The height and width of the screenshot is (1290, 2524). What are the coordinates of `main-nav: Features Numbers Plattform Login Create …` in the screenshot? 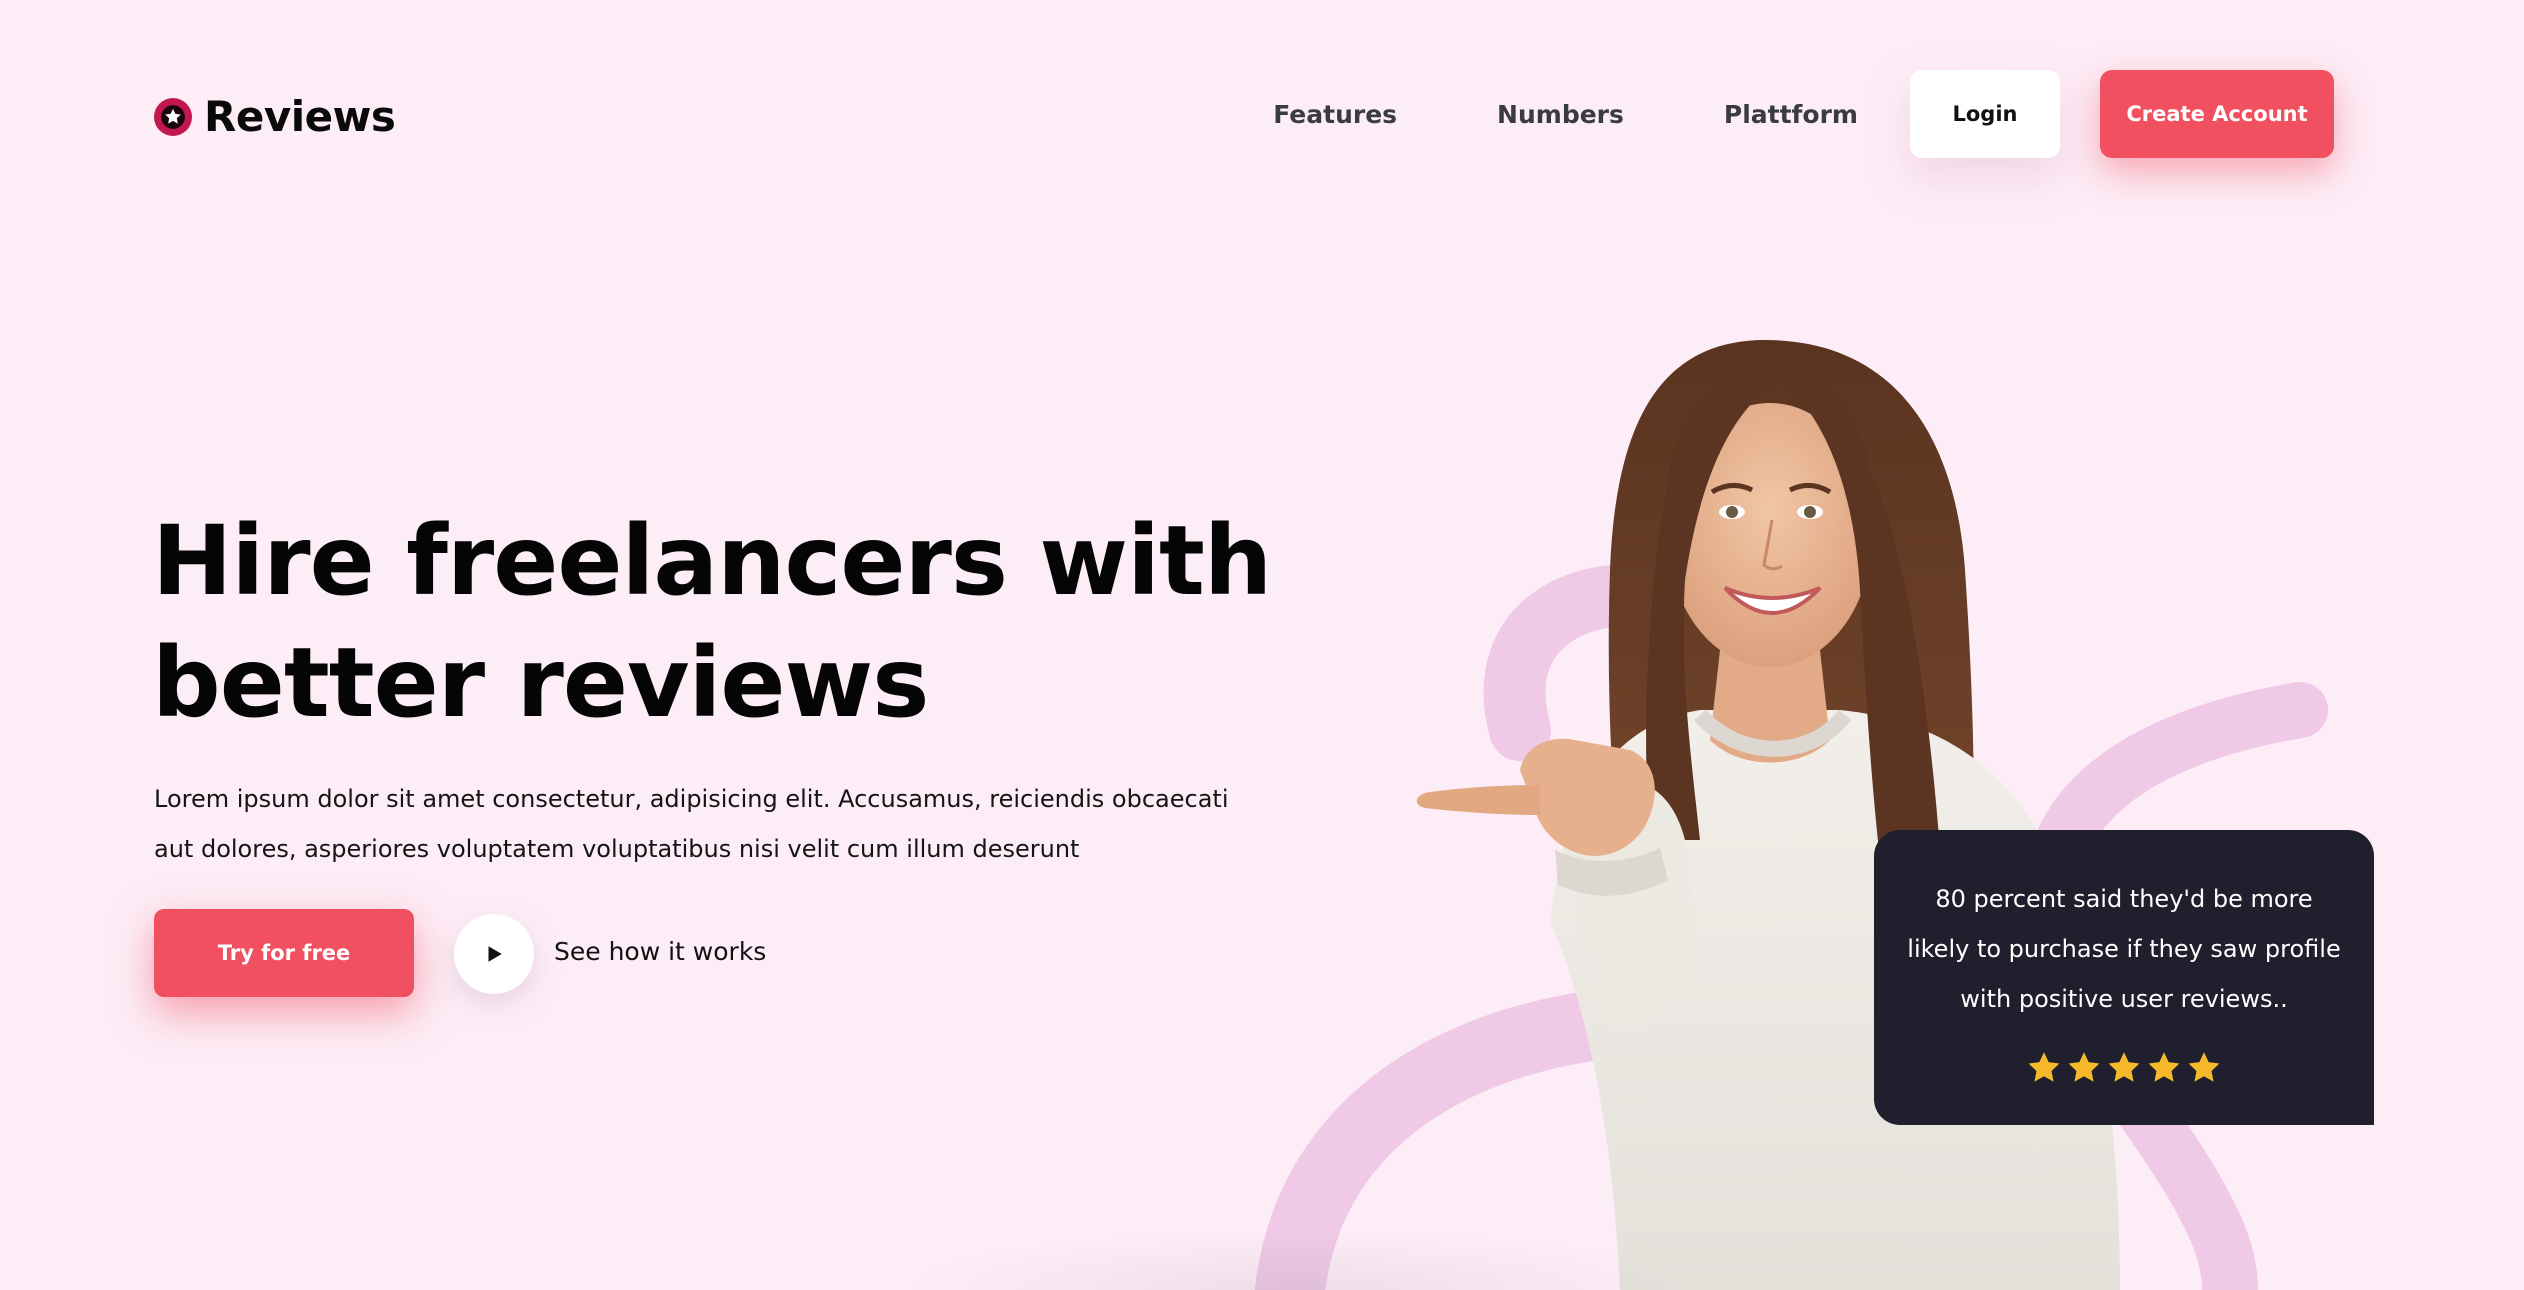 It's located at (1803, 114).